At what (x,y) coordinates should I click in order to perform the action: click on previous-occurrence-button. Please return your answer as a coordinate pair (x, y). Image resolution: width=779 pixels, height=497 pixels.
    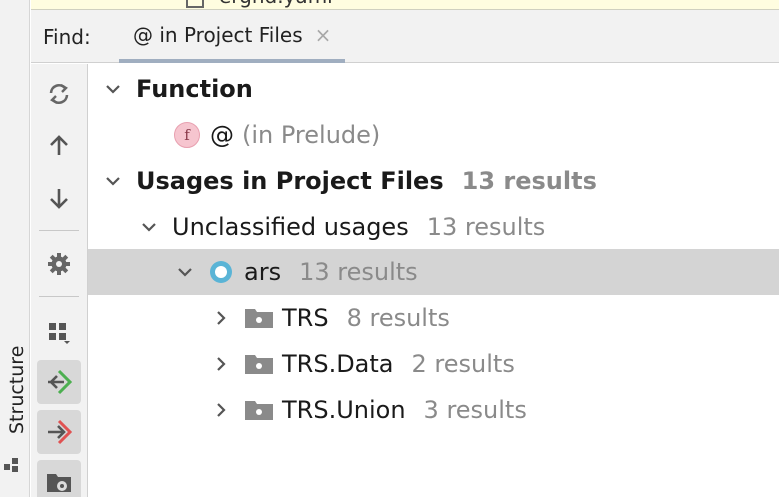
    Looking at the image, I should click on (59, 146).